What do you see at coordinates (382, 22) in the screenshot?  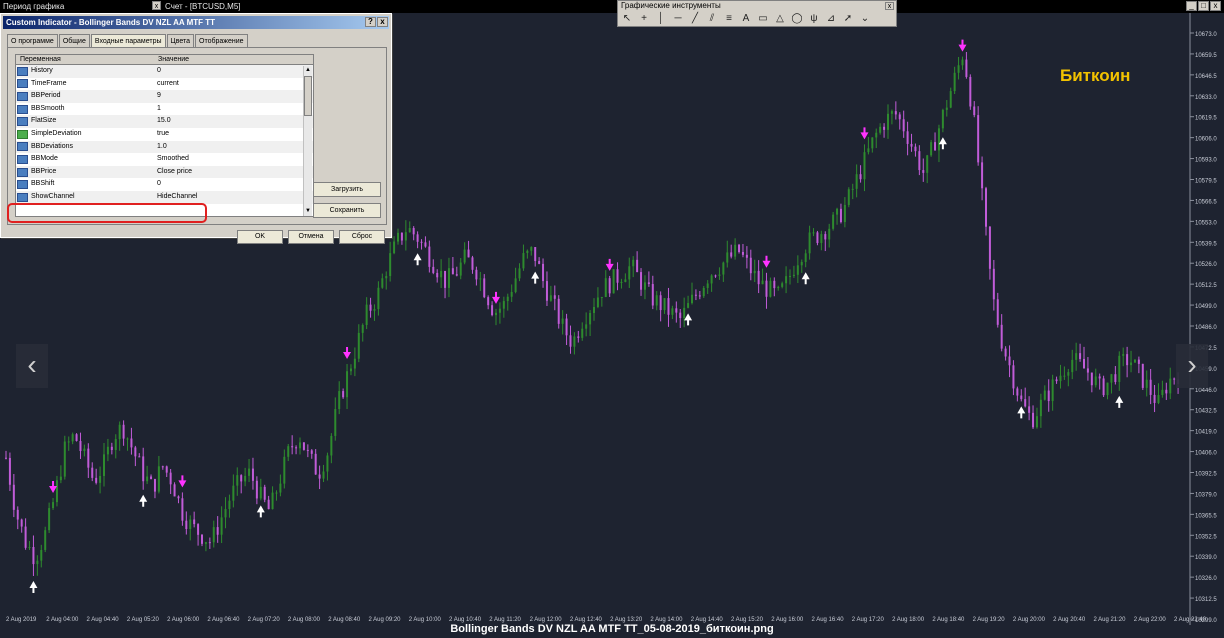 I see `dialog-close-icon: x` at bounding box center [382, 22].